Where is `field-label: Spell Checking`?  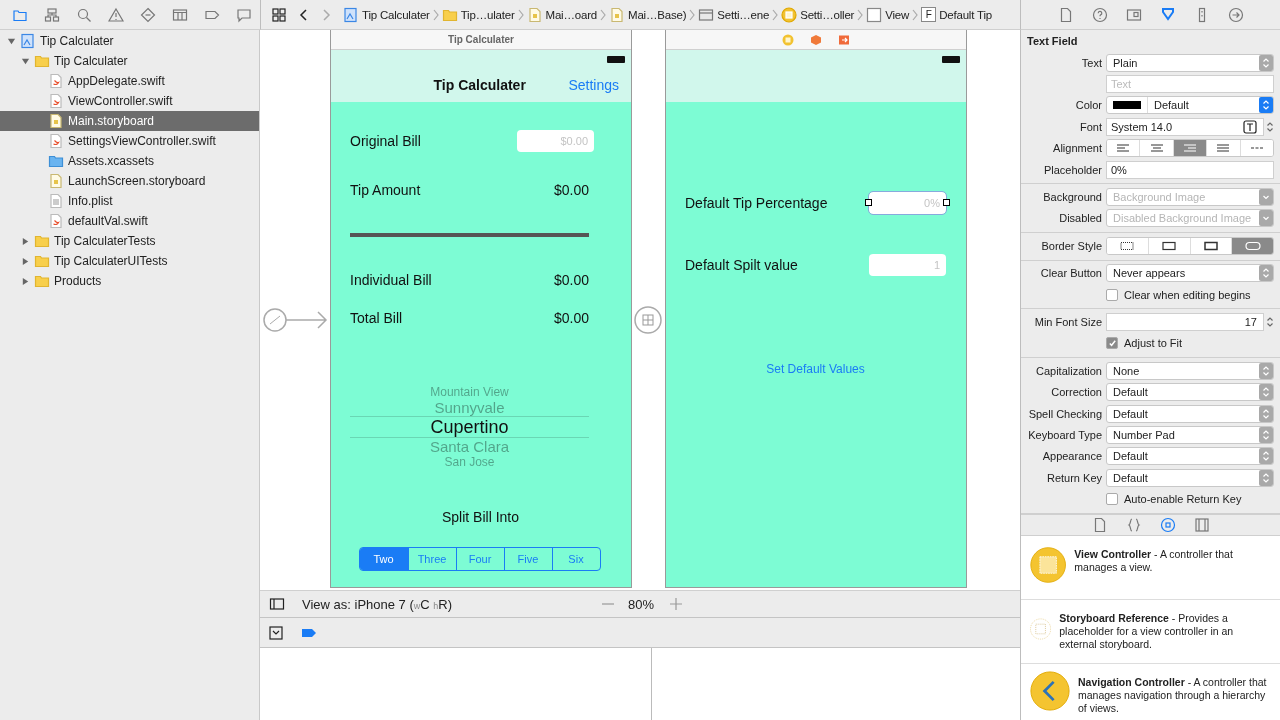 field-label: Spell Checking is located at coordinates (1064, 413).